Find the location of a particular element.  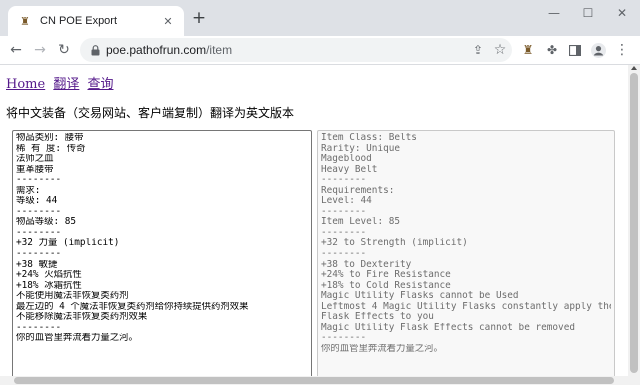

window-close-icon: ✕ is located at coordinates (622, 13).